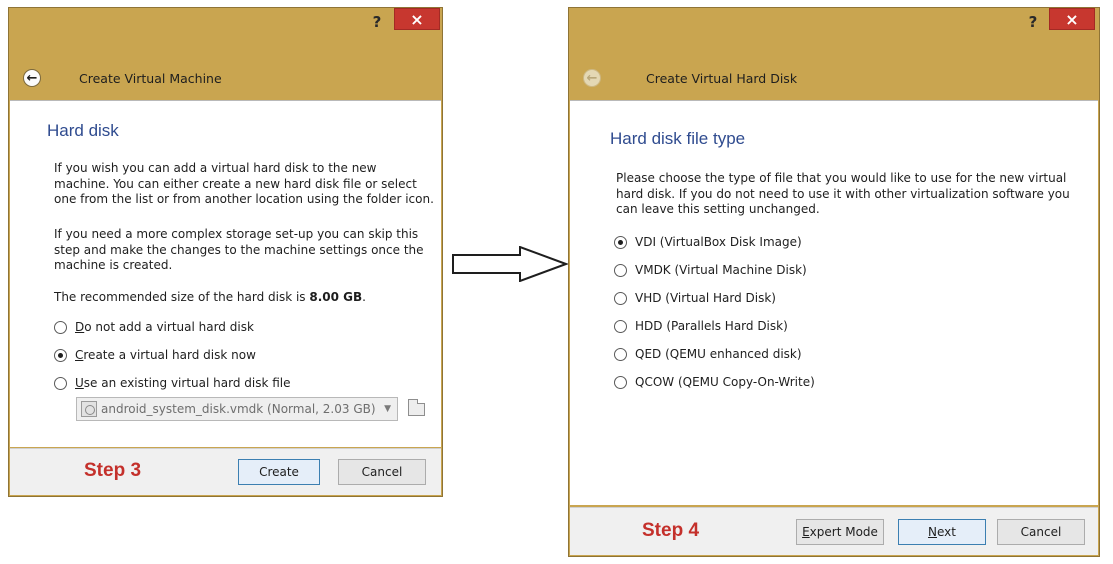  What do you see at coordinates (671, 530) in the screenshot?
I see `step-label: Step 4` at bounding box center [671, 530].